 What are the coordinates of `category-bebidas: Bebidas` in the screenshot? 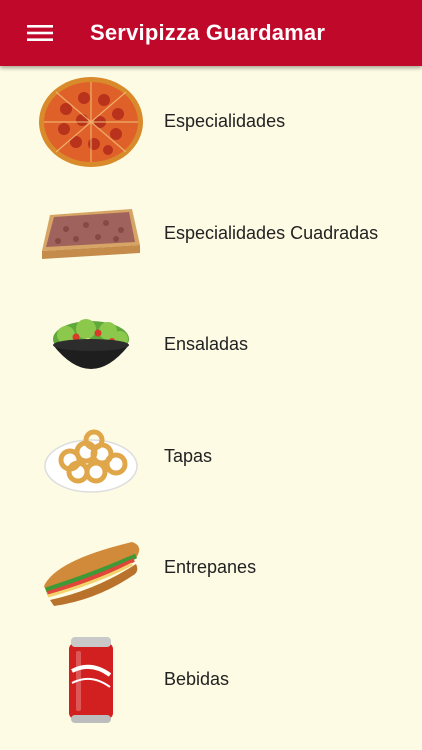 It's located at (211, 680).